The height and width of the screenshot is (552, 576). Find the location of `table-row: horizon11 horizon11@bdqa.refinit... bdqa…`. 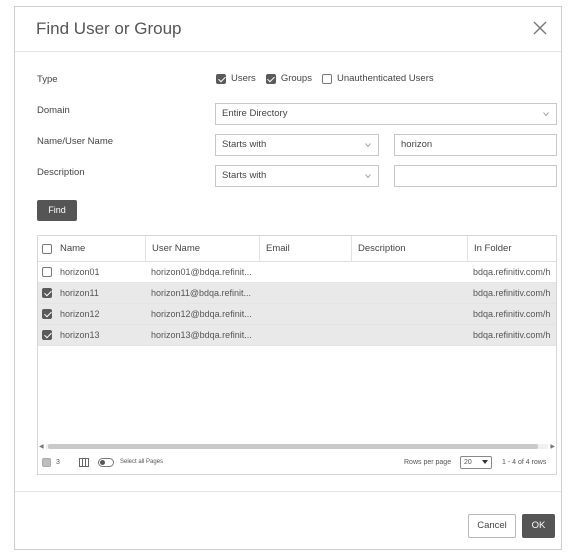

table-row: horizon11 horizon11@bdqa.refinit... bdqa… is located at coordinates (297, 293).